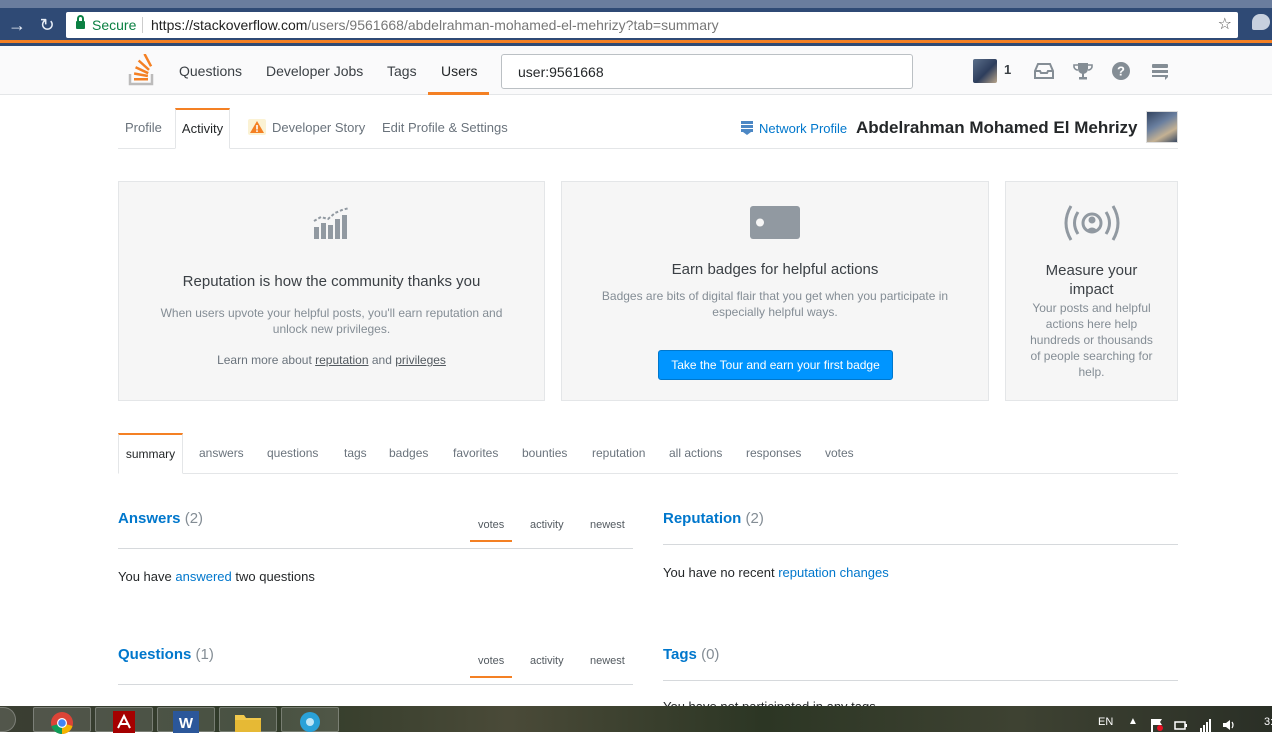 The height and width of the screenshot is (736, 1272). I want to click on privileges-link: privileges, so click(420, 360).